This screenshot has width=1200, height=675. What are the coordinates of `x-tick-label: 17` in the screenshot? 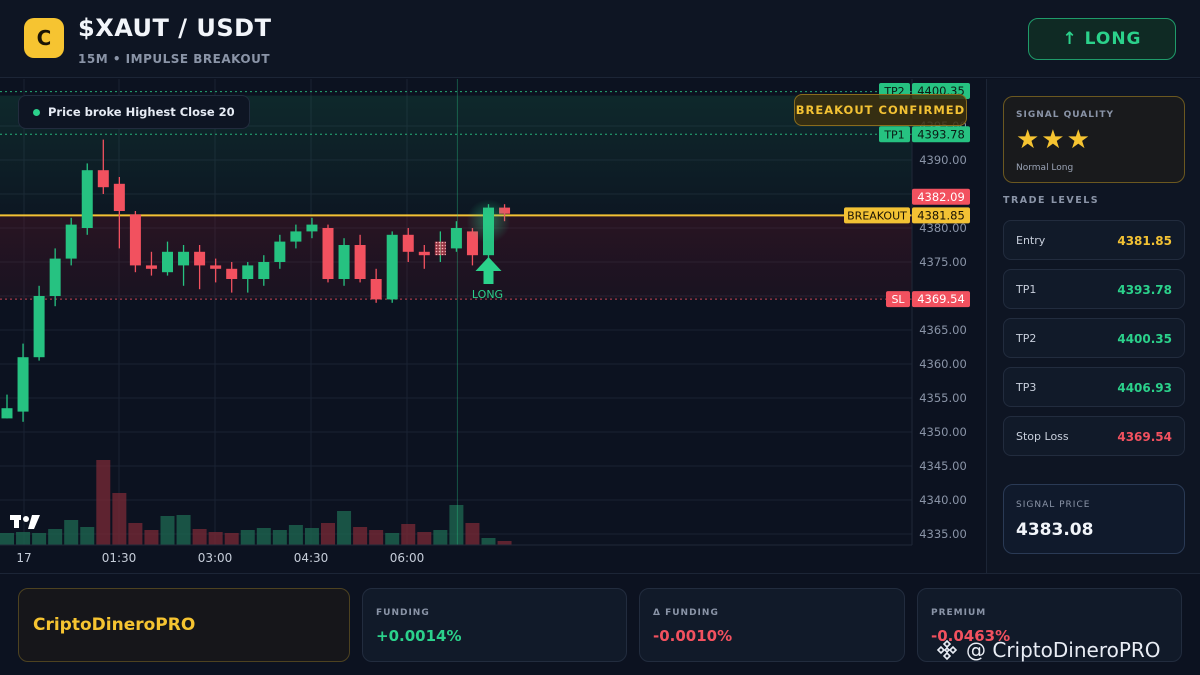 It's located at (23, 558).